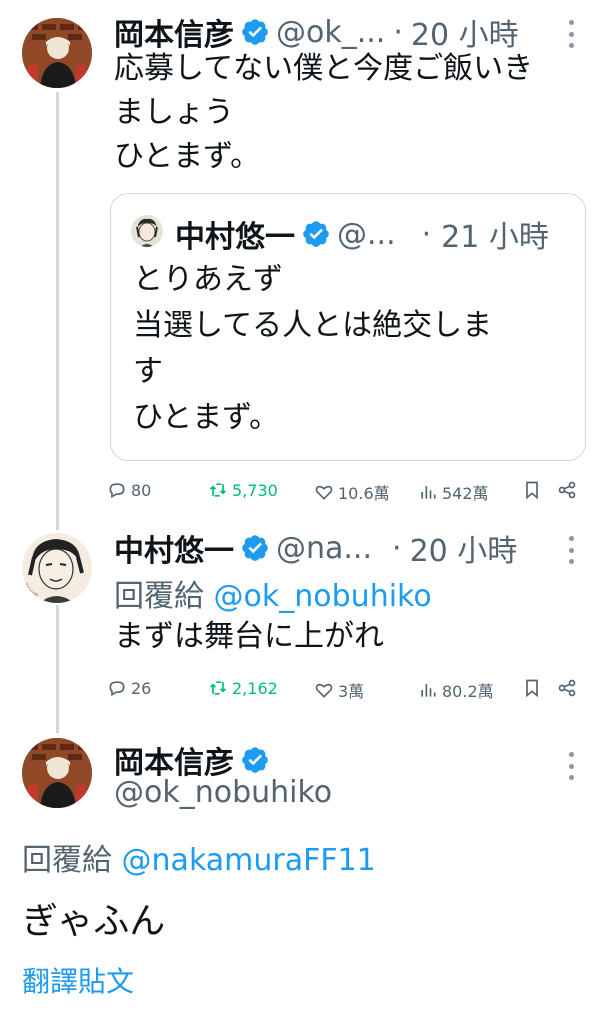  What do you see at coordinates (141, 688) in the screenshot?
I see `reply-count: 26` at bounding box center [141, 688].